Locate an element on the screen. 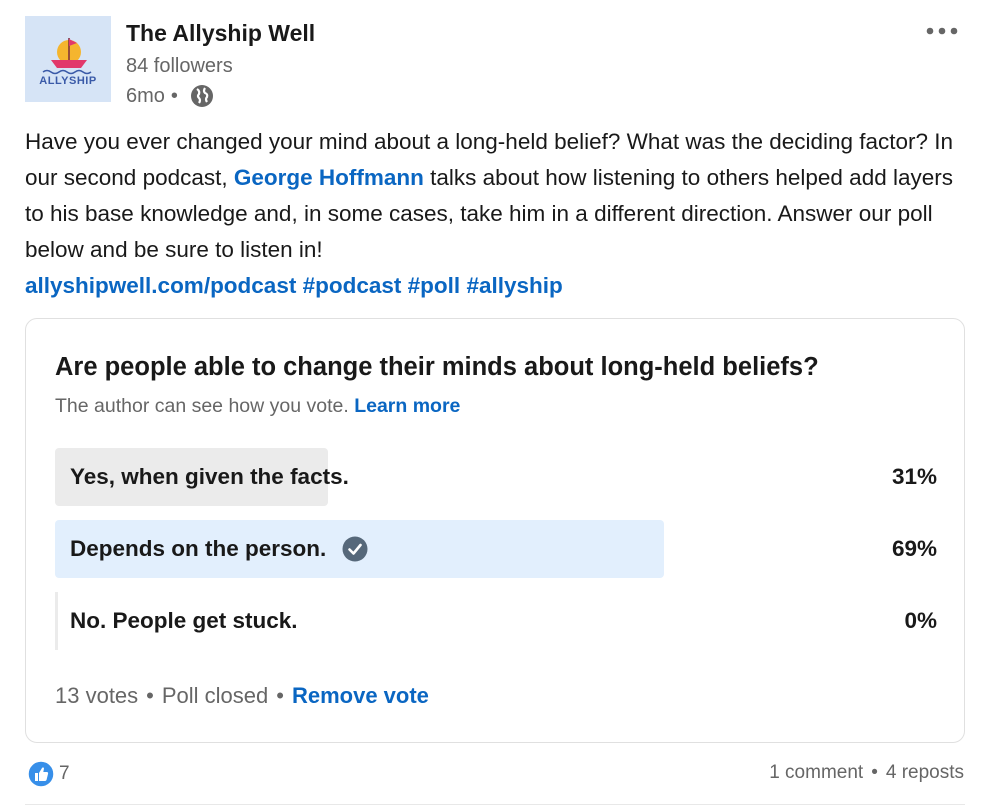  reaction-summary: 7 is located at coordinates (48, 774).